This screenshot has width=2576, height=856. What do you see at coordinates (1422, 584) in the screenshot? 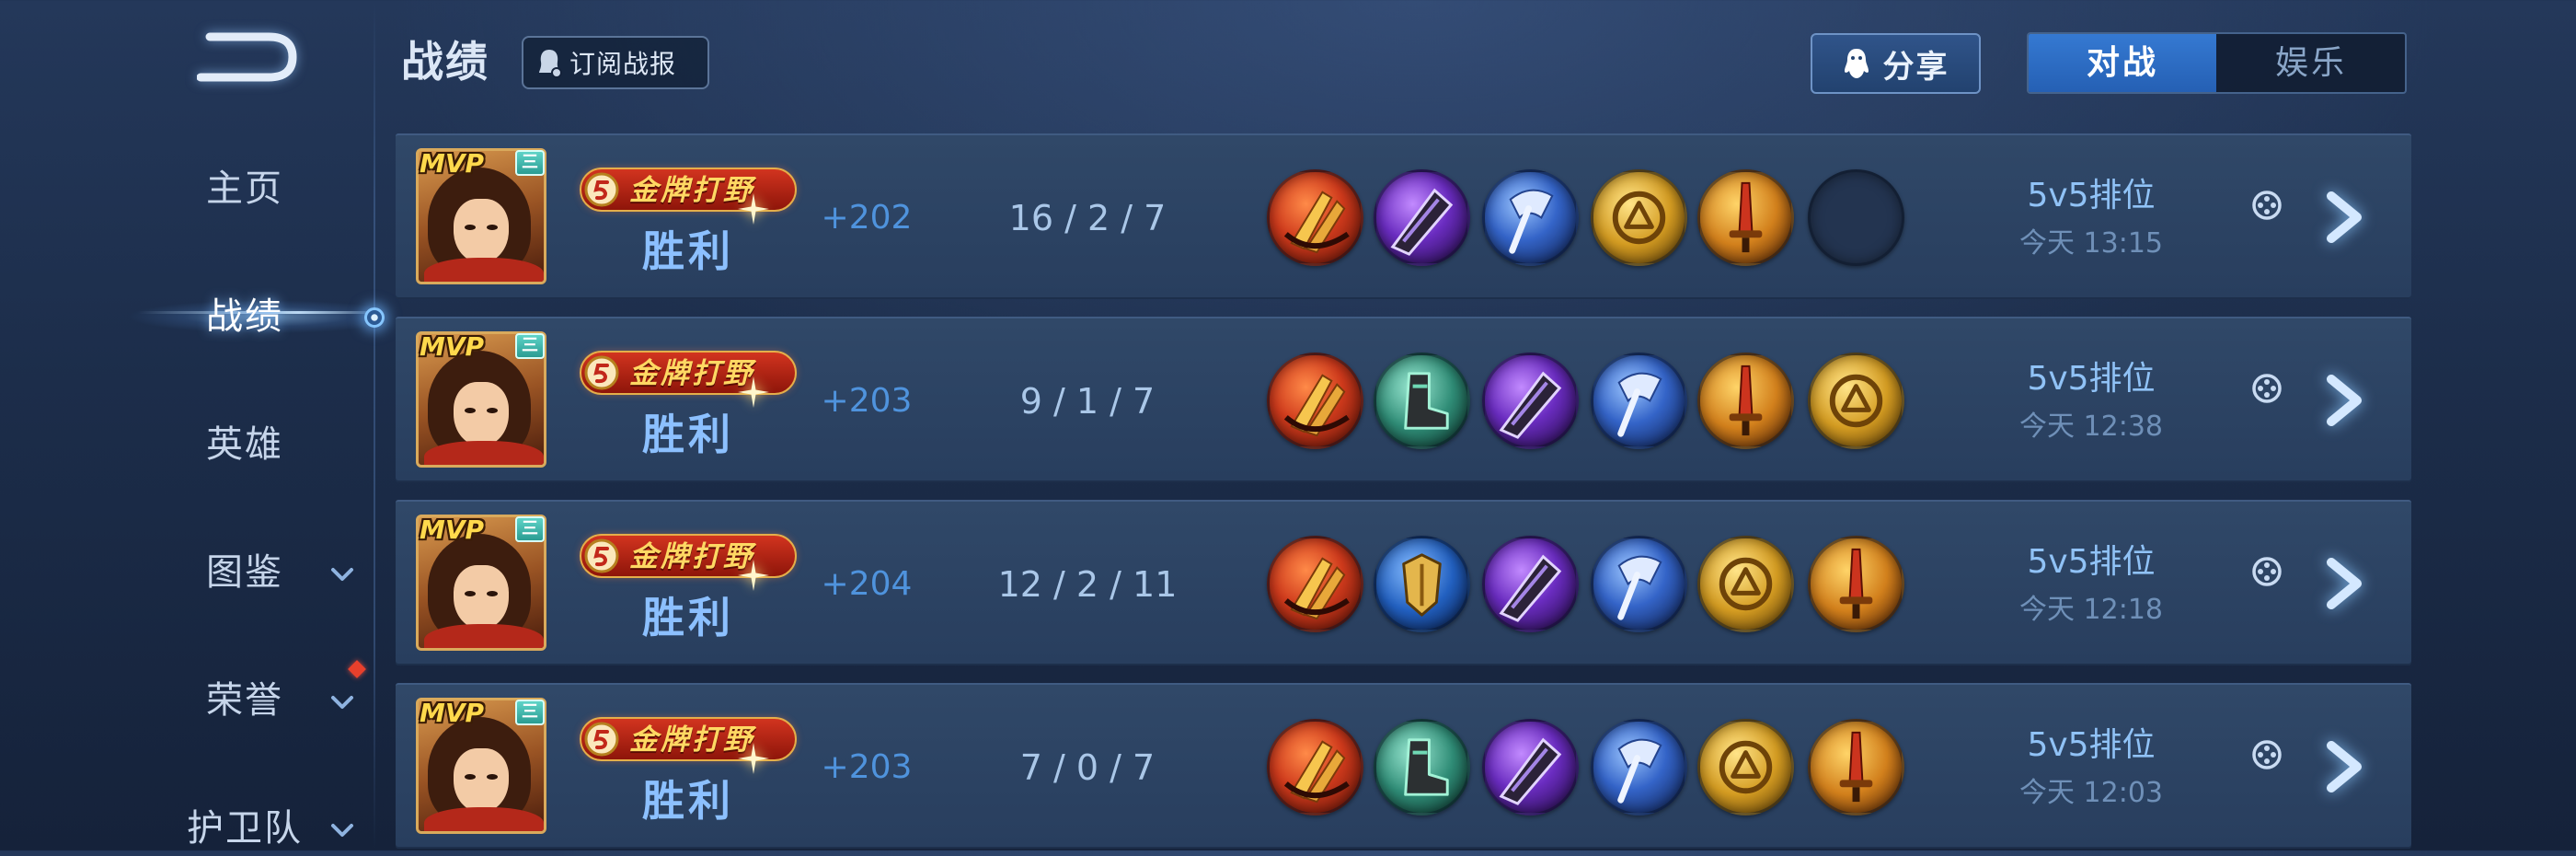
I see `equipment-icon-blue-armor` at bounding box center [1422, 584].